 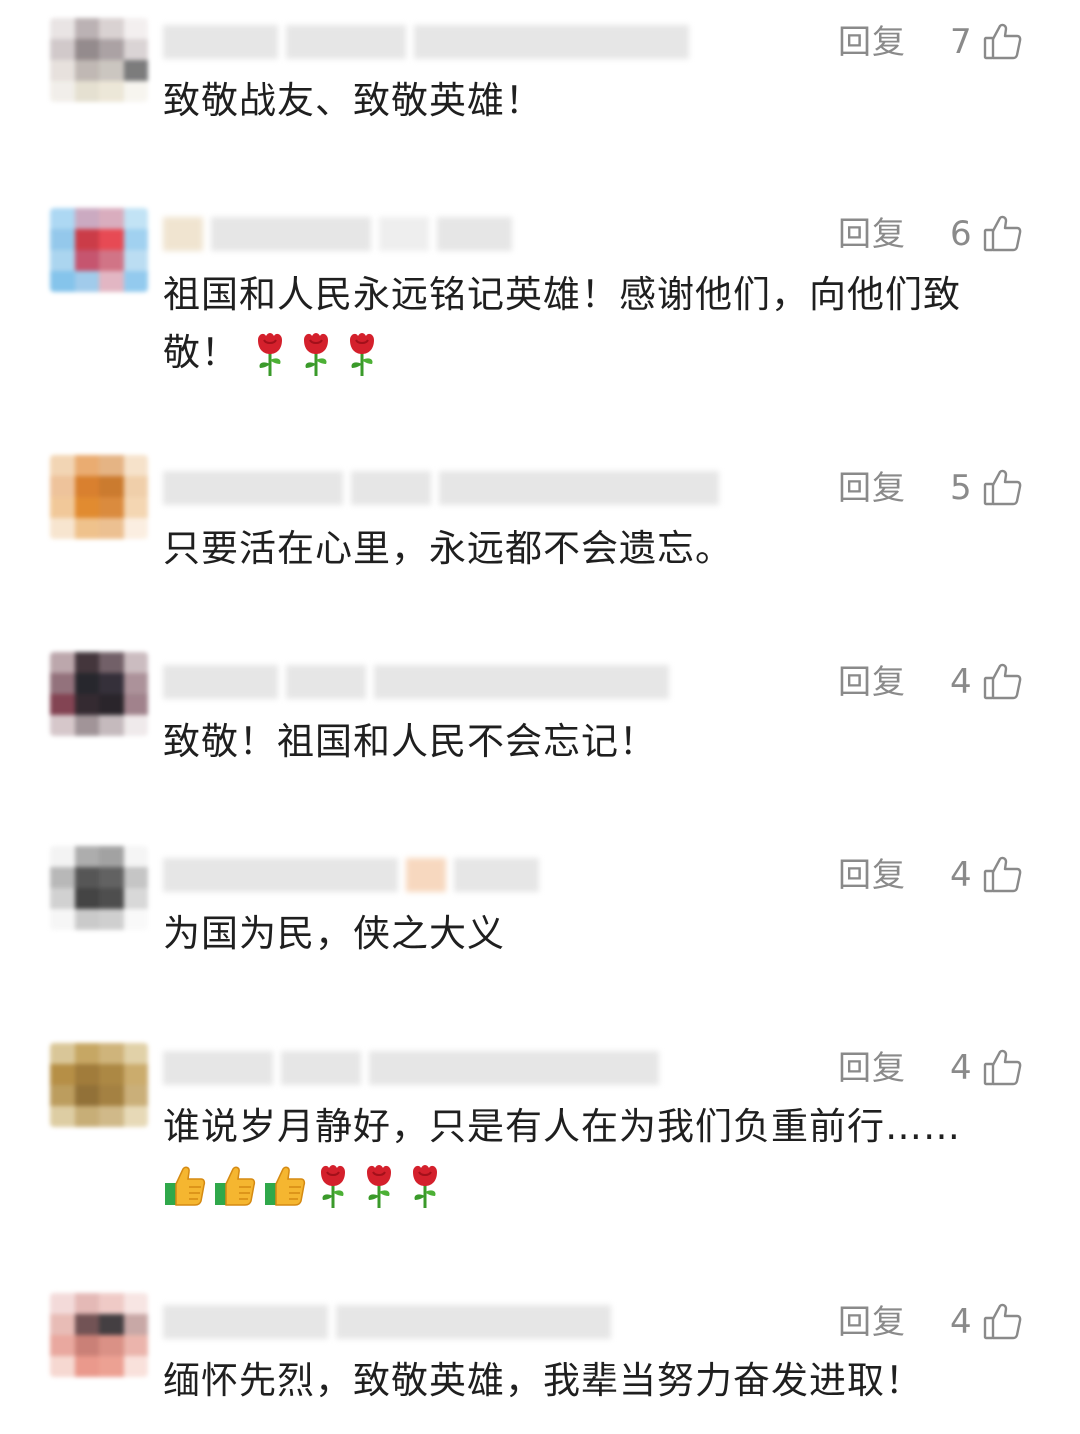 I want to click on like-count: 7, so click(x=961, y=42).